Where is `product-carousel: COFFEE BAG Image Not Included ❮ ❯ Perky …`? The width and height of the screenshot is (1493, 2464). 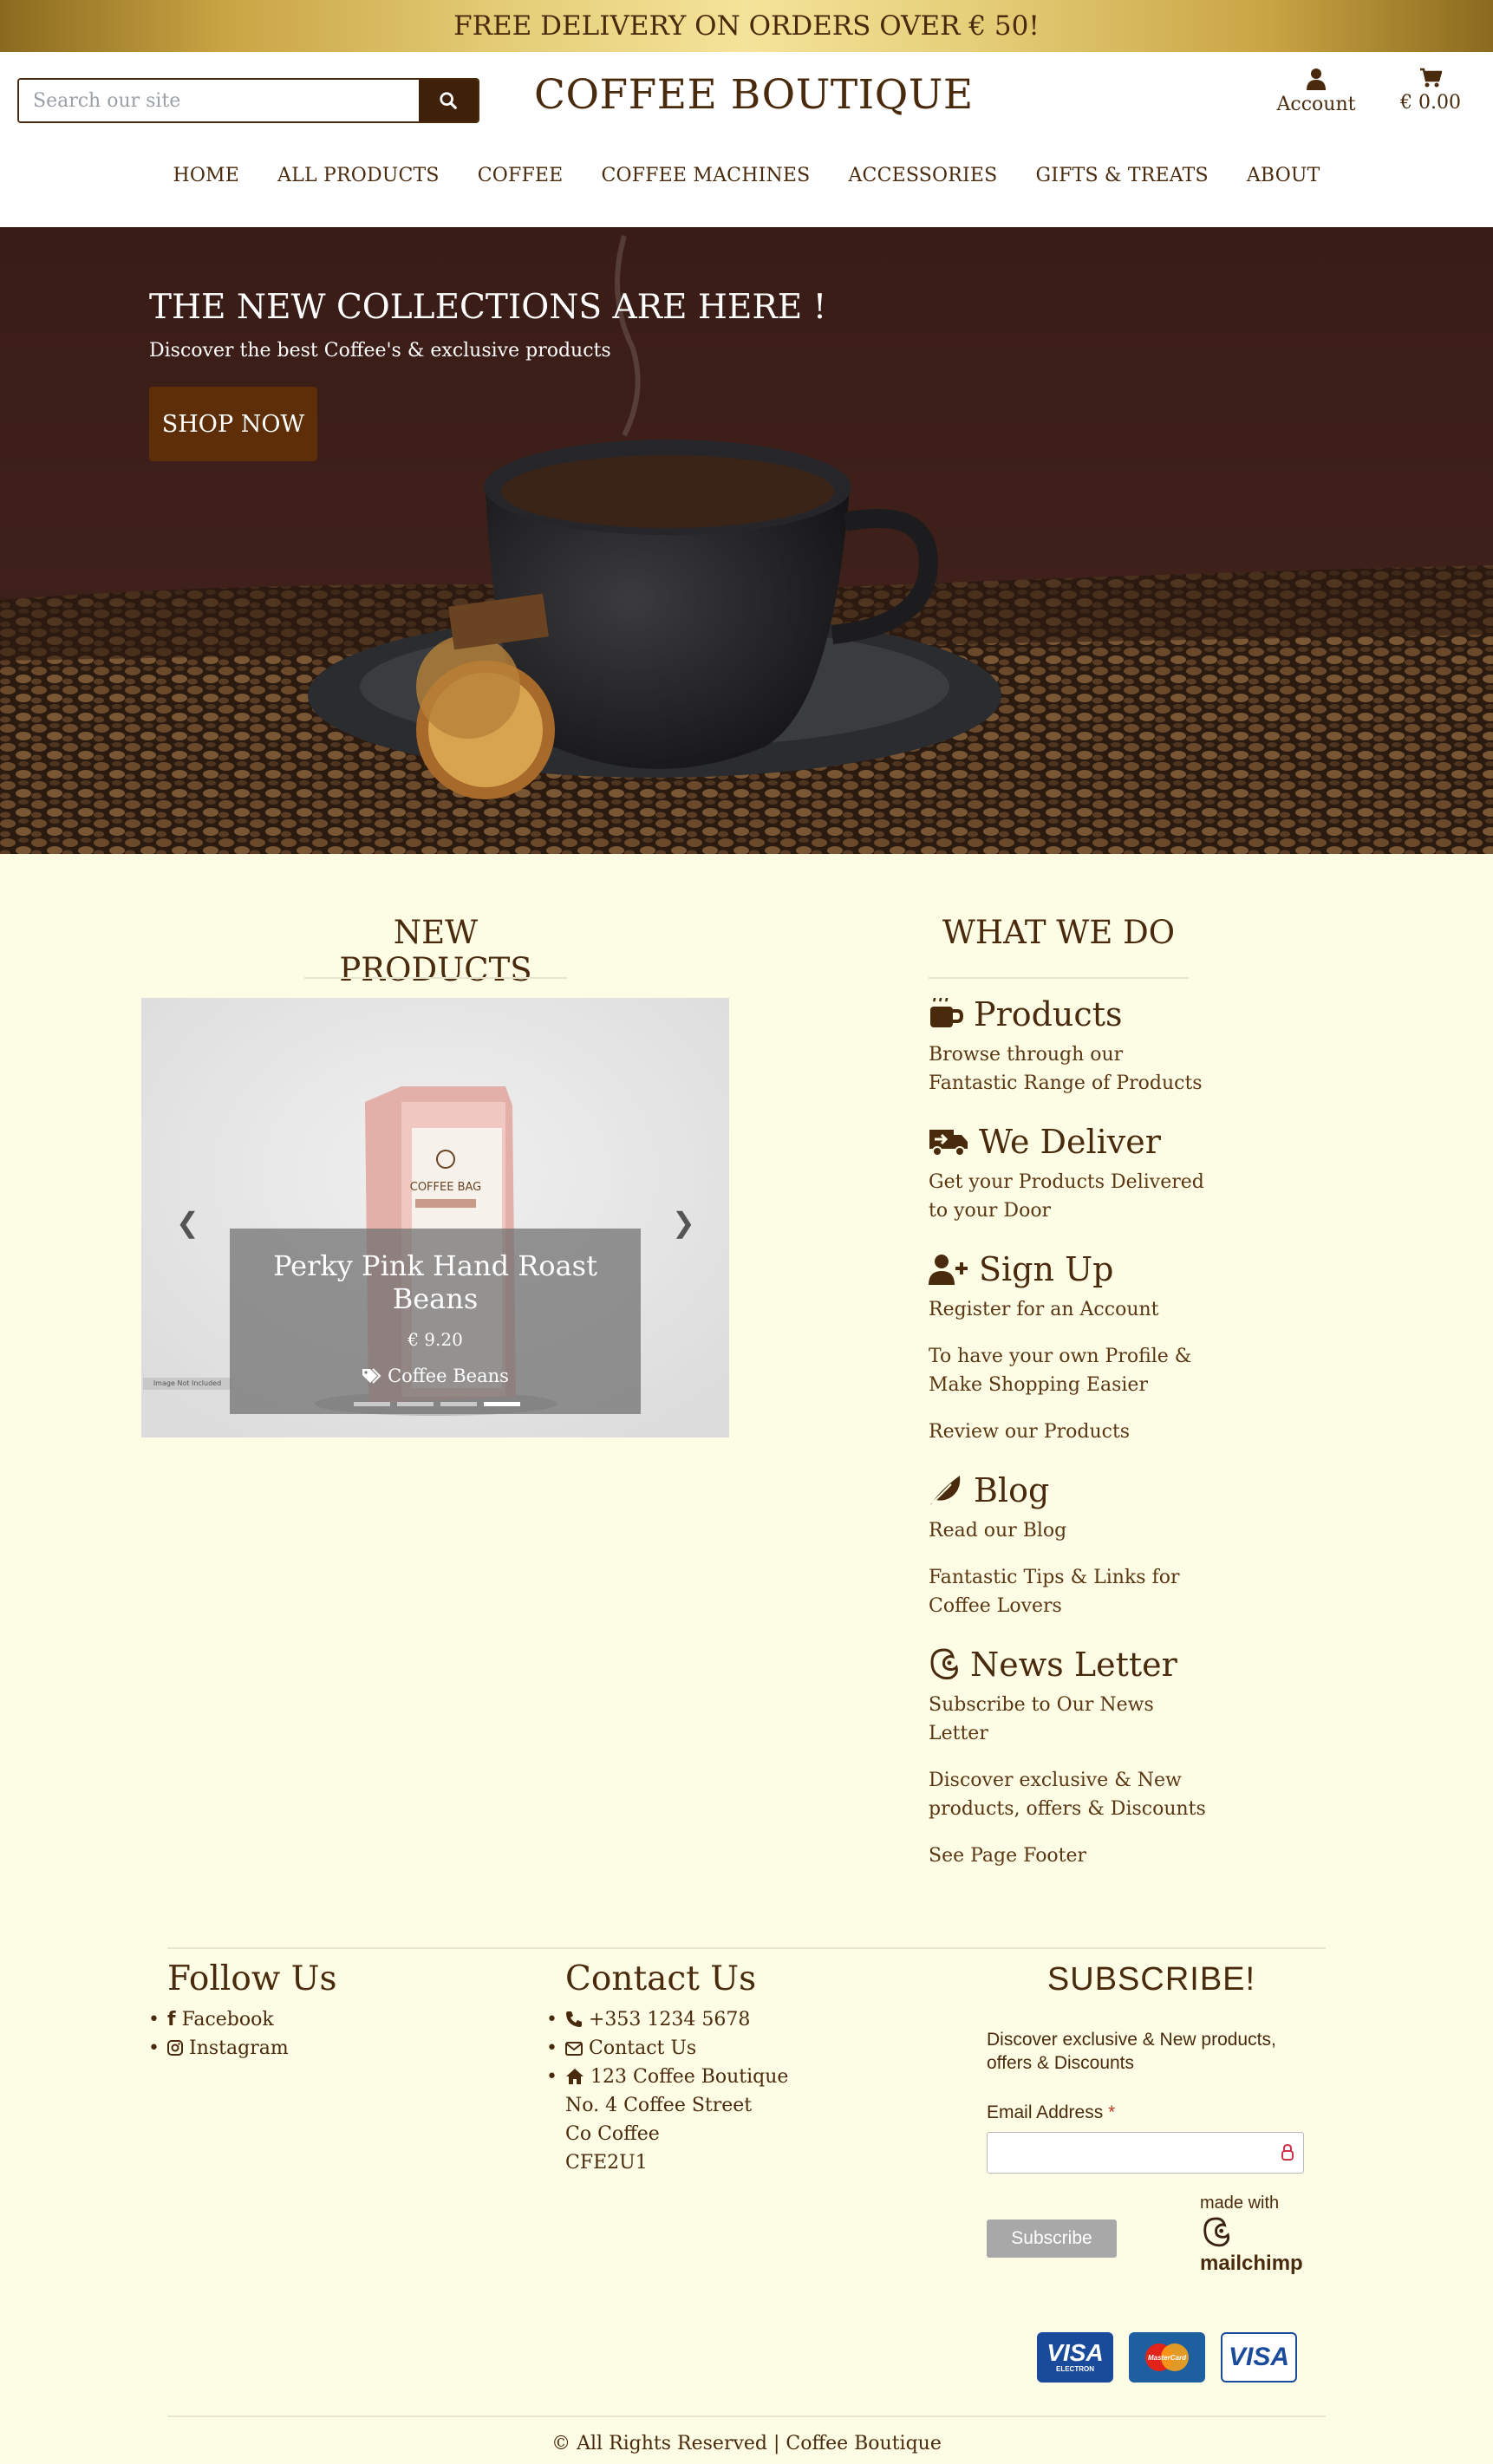
product-carousel: COFFEE BAG Image Not Included ❮ ❯ Perky … is located at coordinates (435, 1217).